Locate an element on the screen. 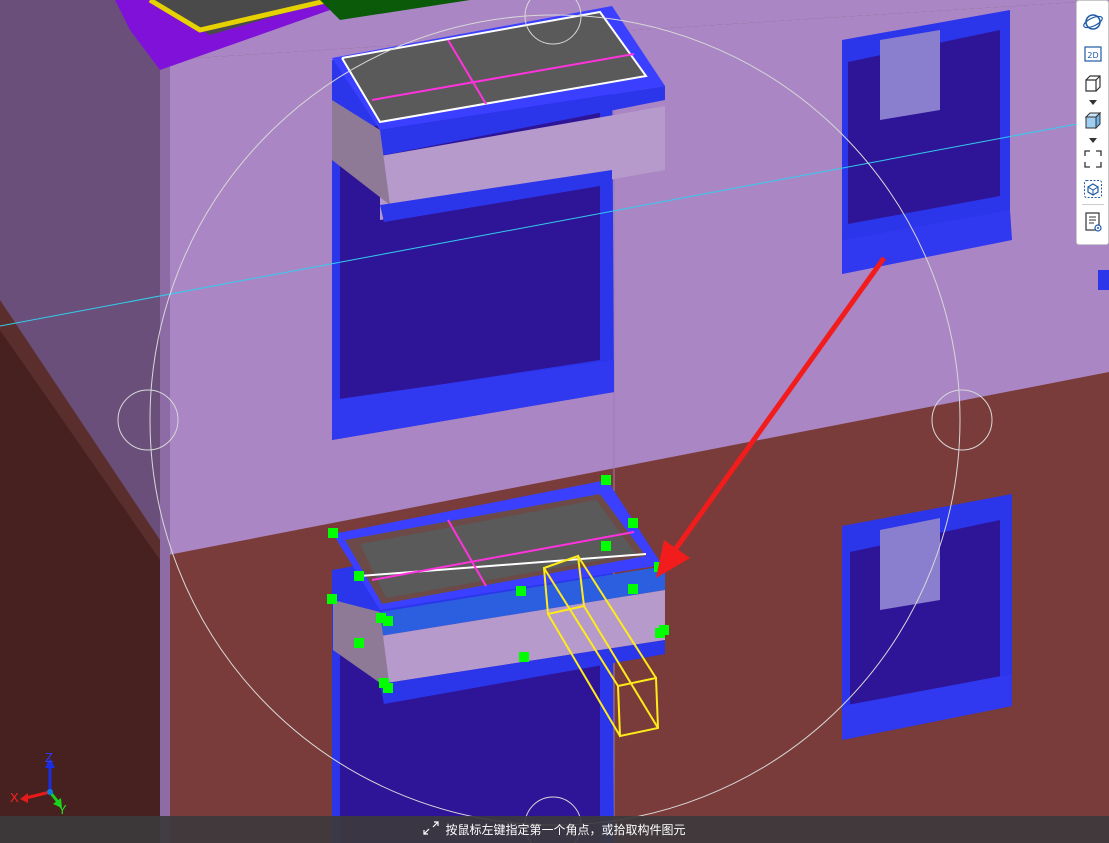 This screenshot has width=1109, height=843. status-prompt-text: 按鼠标左键指定第一个角点，或拾取构件图元 is located at coordinates (565, 830).